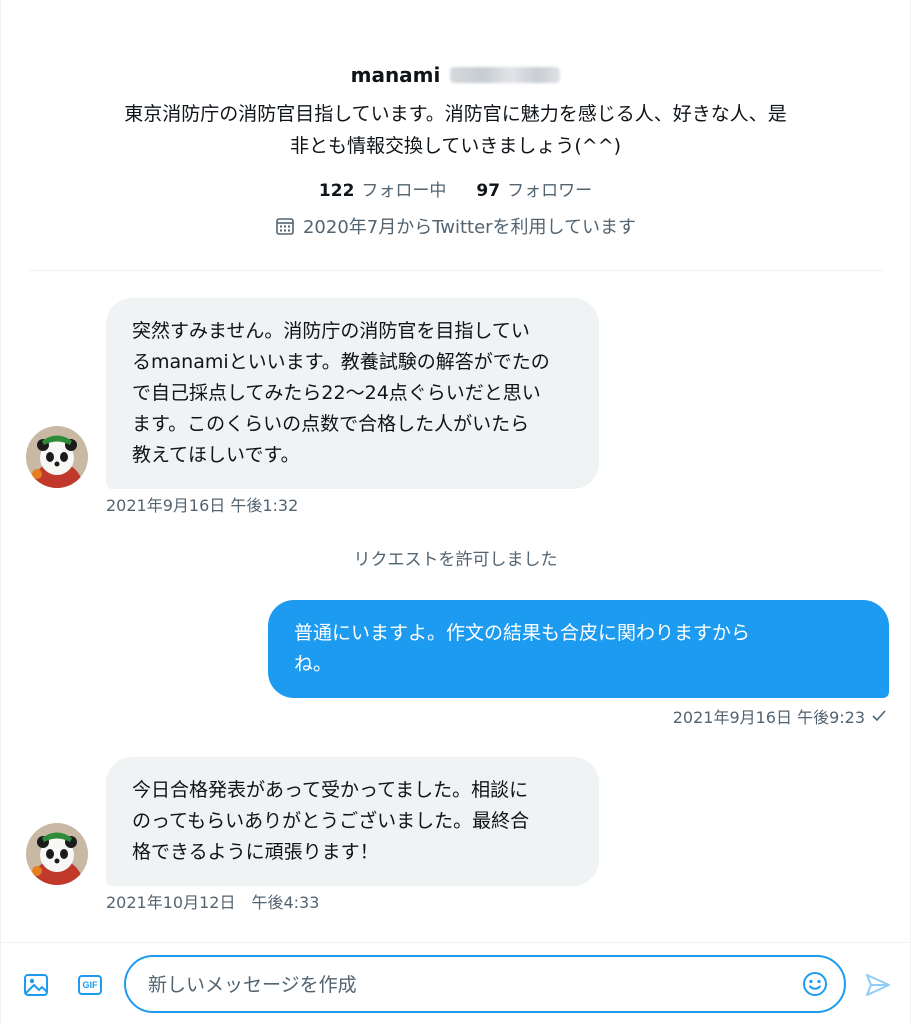 Image resolution: width=911 pixels, height=1024 pixels. What do you see at coordinates (313, 664) in the screenshot?
I see `message-line: ね。` at bounding box center [313, 664].